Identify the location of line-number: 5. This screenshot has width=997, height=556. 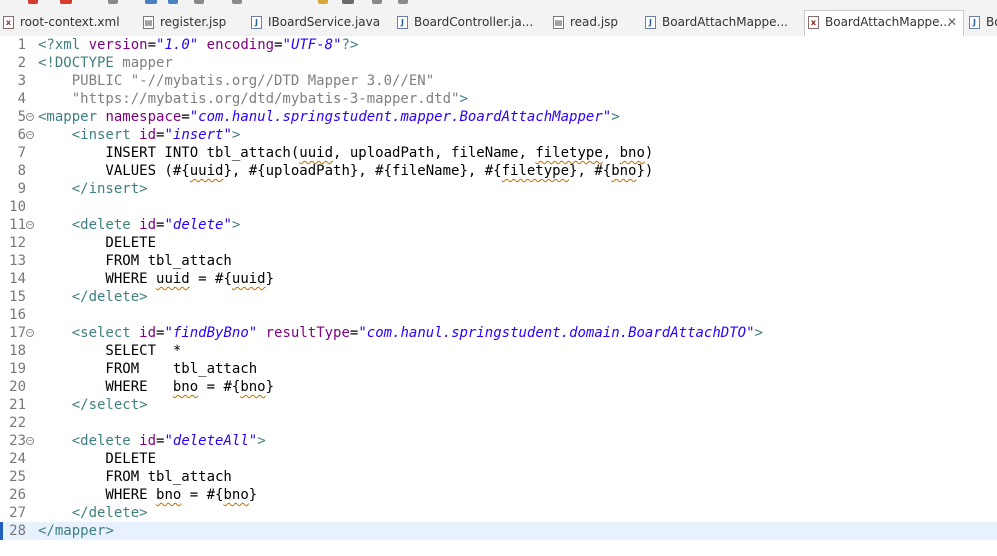
(21, 117).